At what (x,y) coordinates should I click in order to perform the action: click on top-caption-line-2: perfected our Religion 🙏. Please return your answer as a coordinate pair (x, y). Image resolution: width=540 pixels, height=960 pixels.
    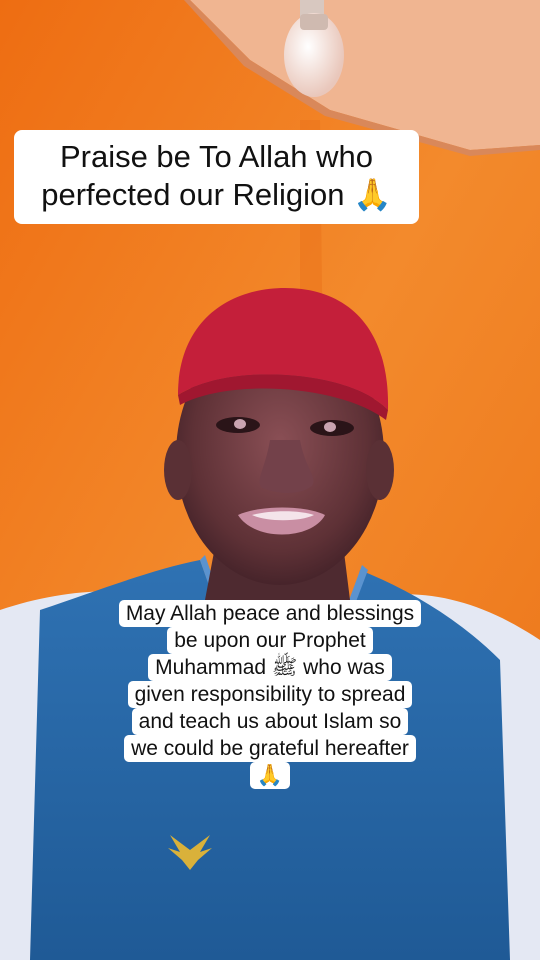
    Looking at the image, I should click on (216, 194).